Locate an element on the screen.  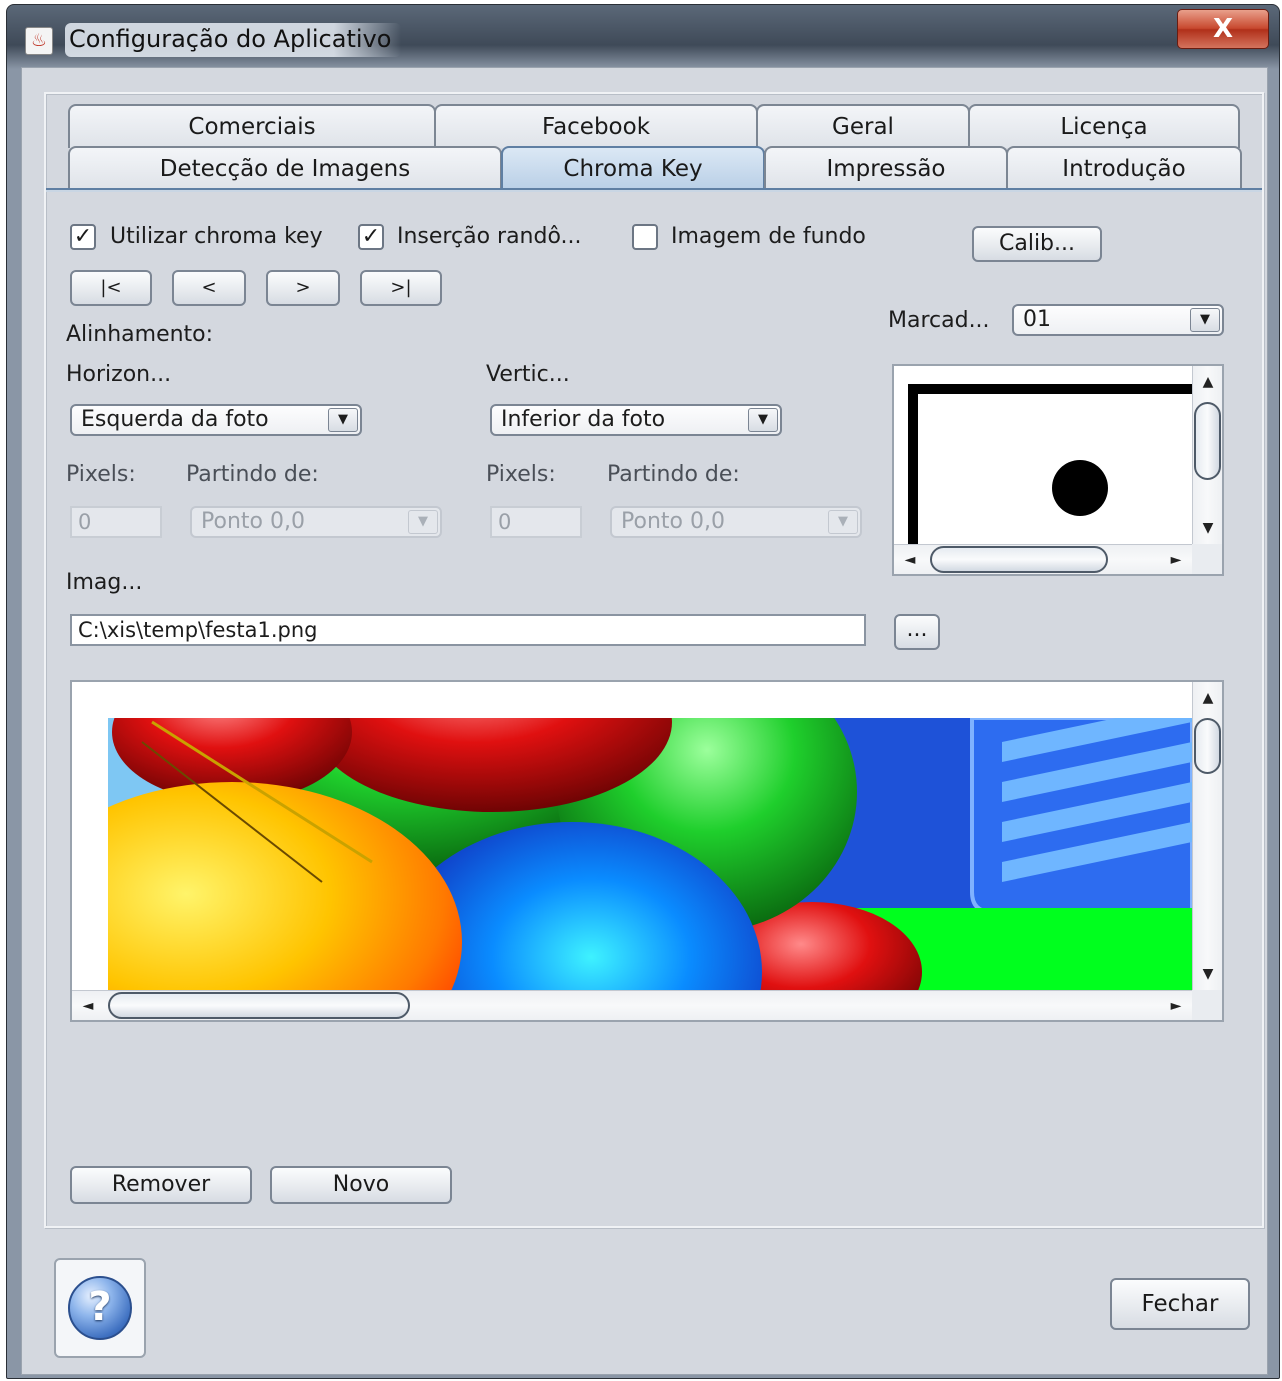
blue-stripes-graphic is located at coordinates (1081, 808).